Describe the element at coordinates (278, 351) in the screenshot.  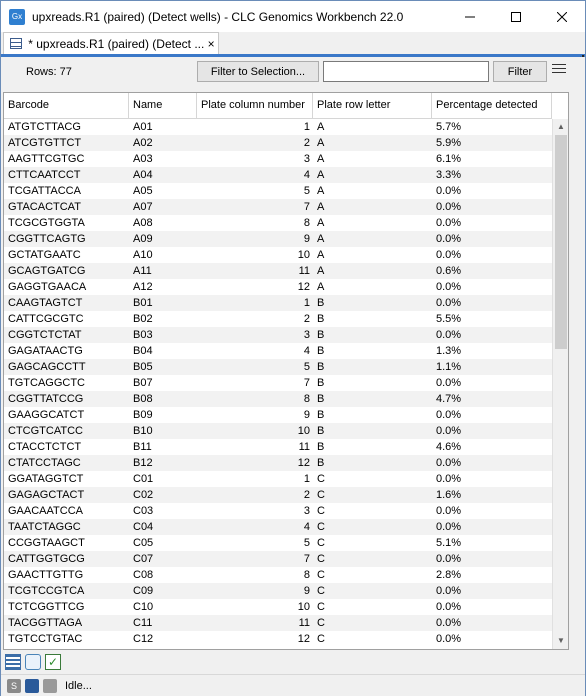
I see `table-row: GAGATAACTG B04 4 B 1.3%` at that location.